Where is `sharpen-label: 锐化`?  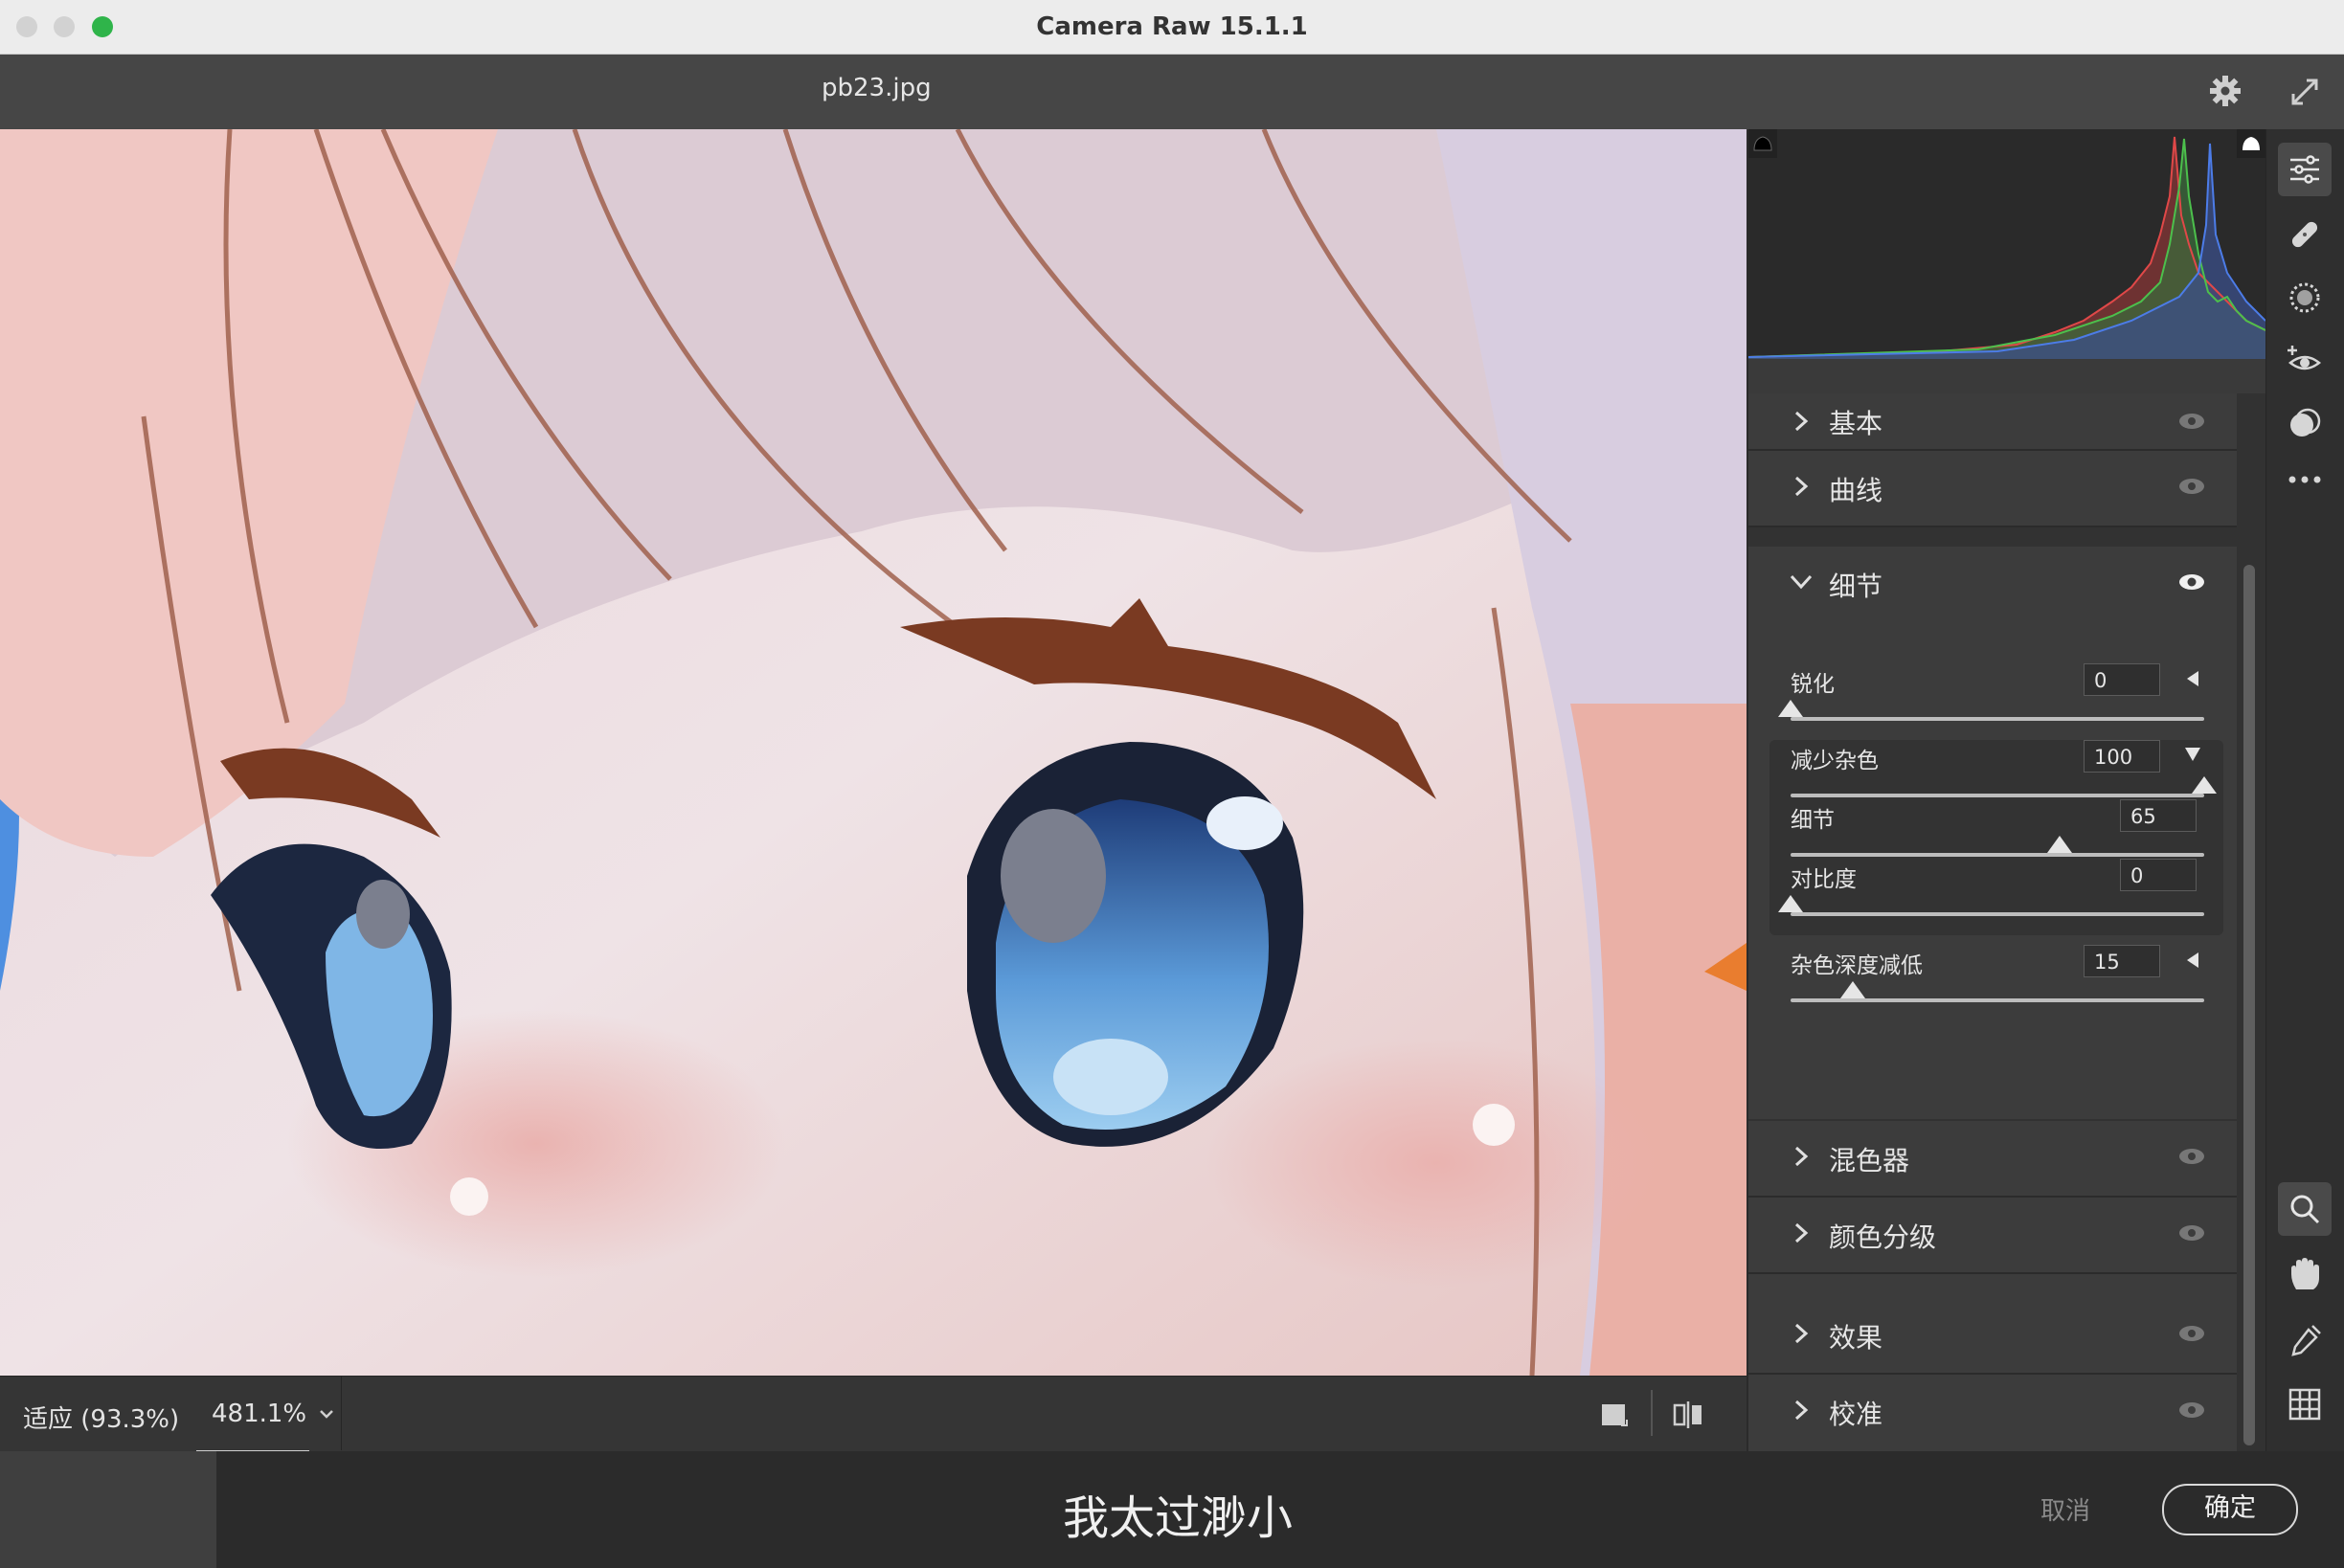
sharpen-label: 锐化 is located at coordinates (1813, 685).